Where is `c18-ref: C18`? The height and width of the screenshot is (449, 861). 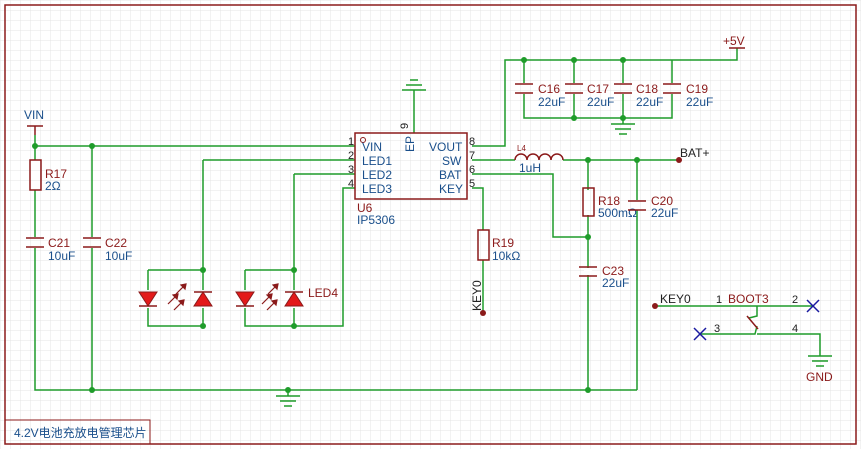
c18-ref: C18 is located at coordinates (647, 89).